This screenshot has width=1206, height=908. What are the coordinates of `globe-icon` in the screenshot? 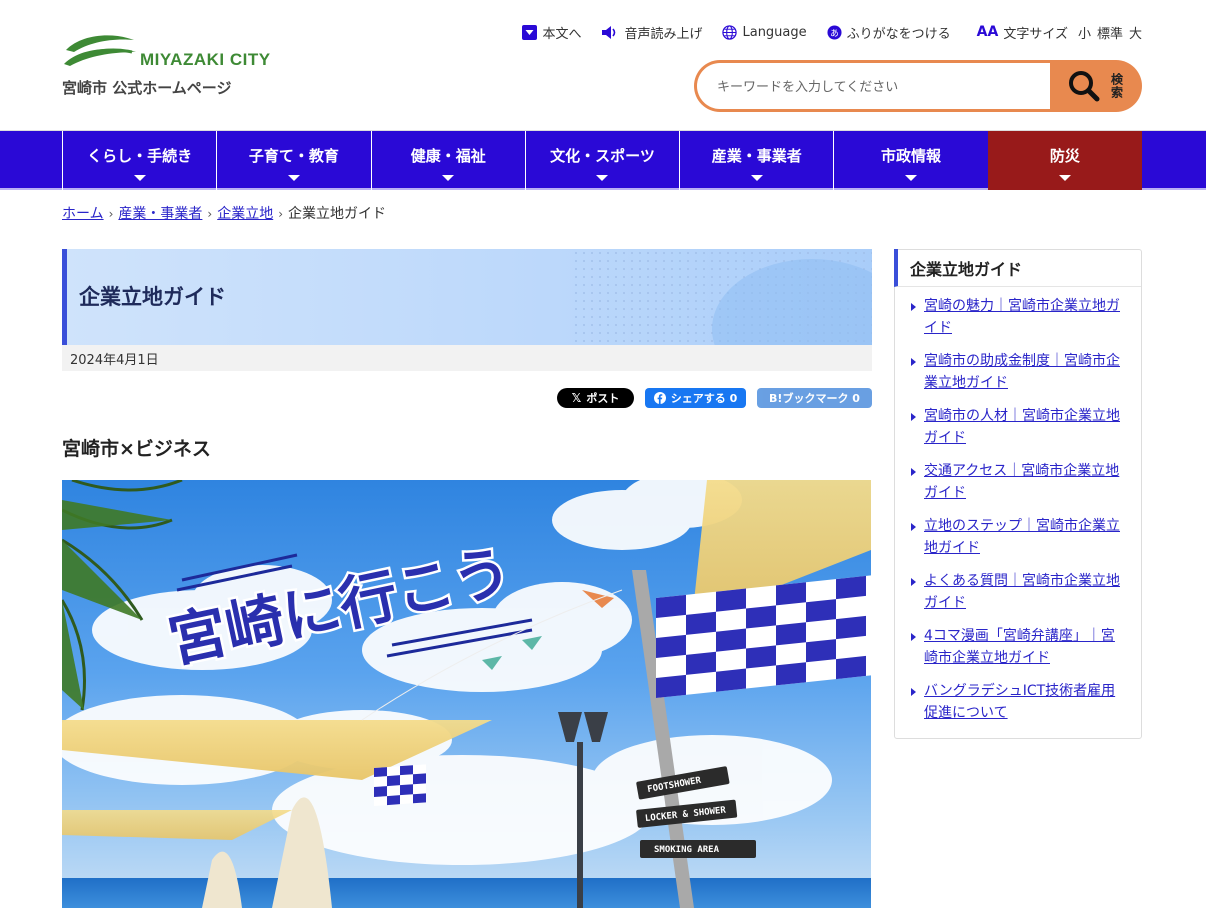 It's located at (730, 32).